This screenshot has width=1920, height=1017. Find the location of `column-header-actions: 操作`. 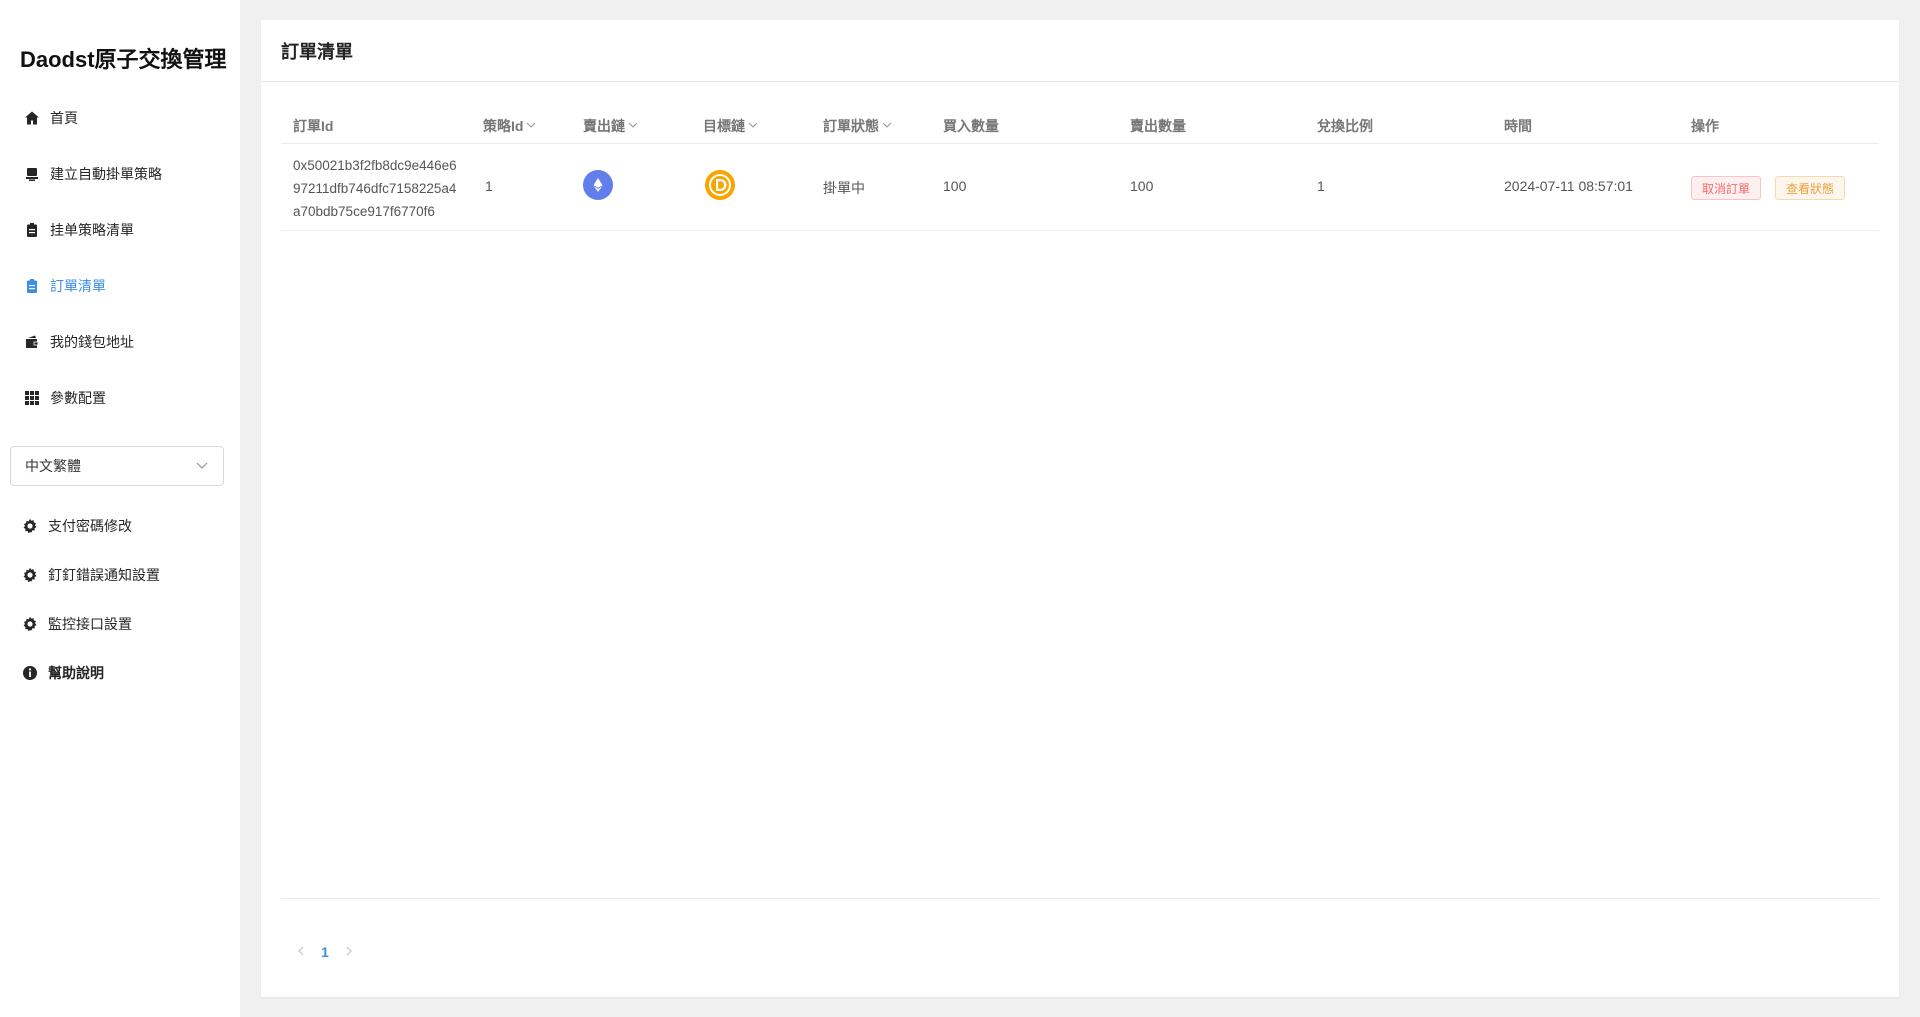

column-header-actions: 操作 is located at coordinates (1705, 126).